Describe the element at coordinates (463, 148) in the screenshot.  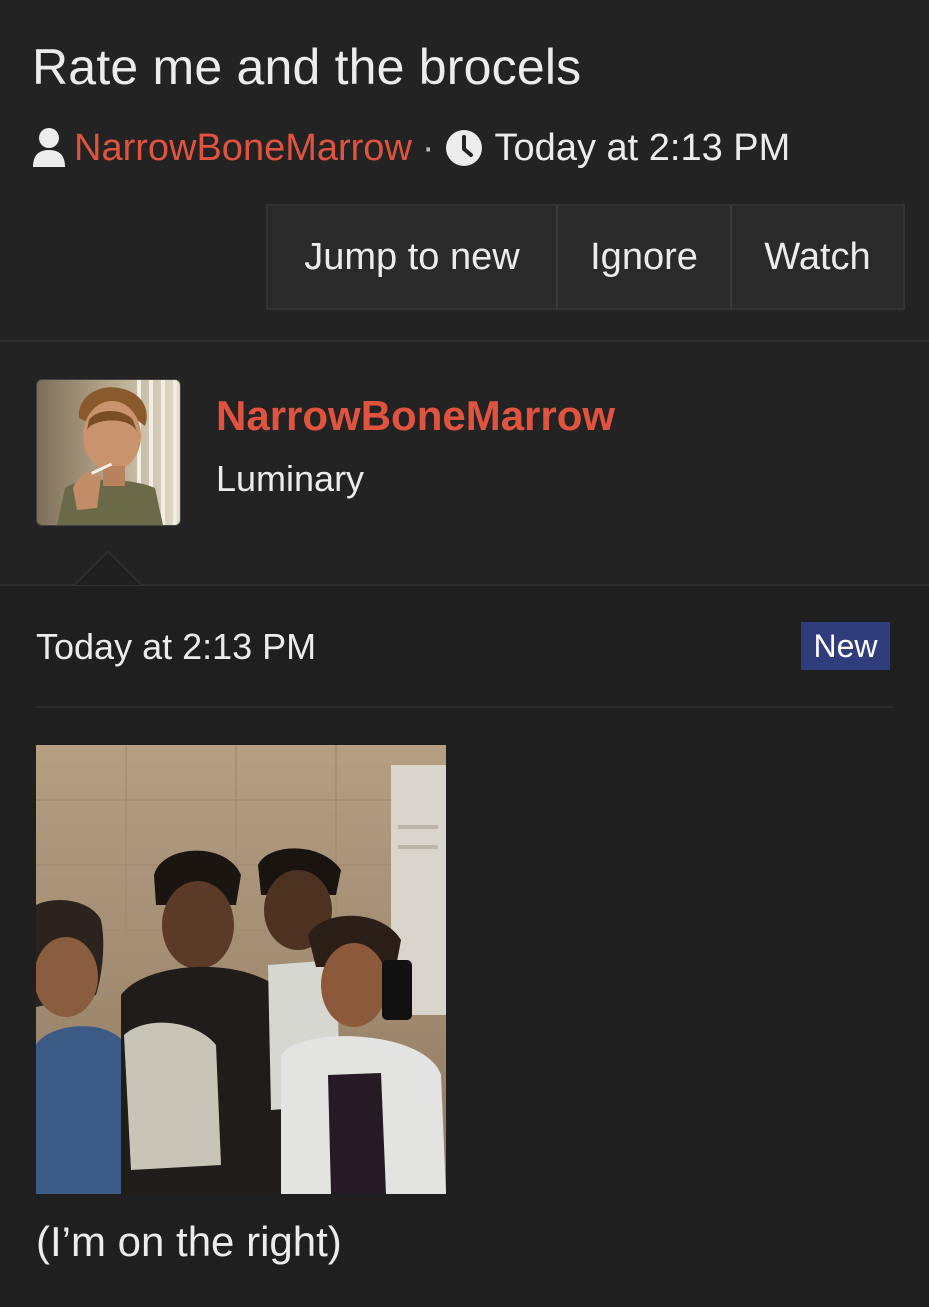
I see `clock-icon` at that location.